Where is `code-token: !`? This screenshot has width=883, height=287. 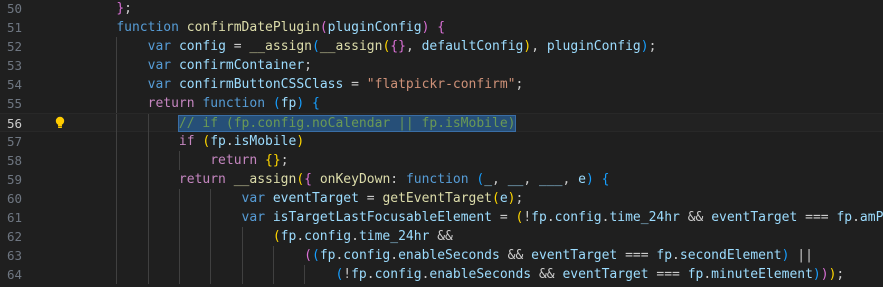 code-token: ! is located at coordinates (347, 274).